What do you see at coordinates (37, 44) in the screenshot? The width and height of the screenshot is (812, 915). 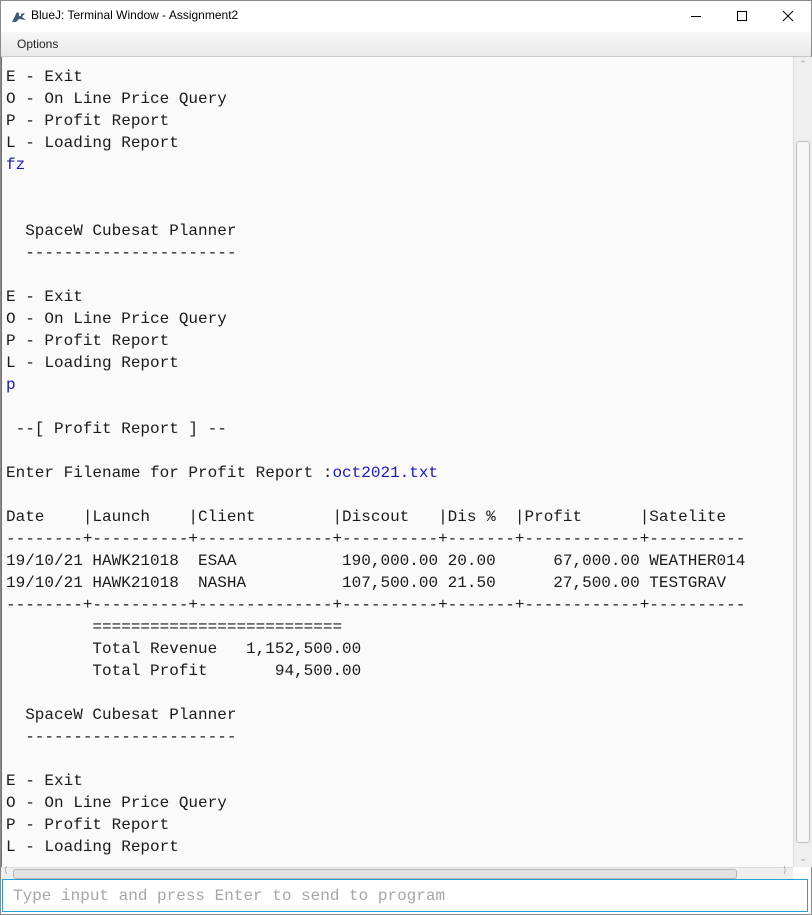 I see `menu-options: Options` at bounding box center [37, 44].